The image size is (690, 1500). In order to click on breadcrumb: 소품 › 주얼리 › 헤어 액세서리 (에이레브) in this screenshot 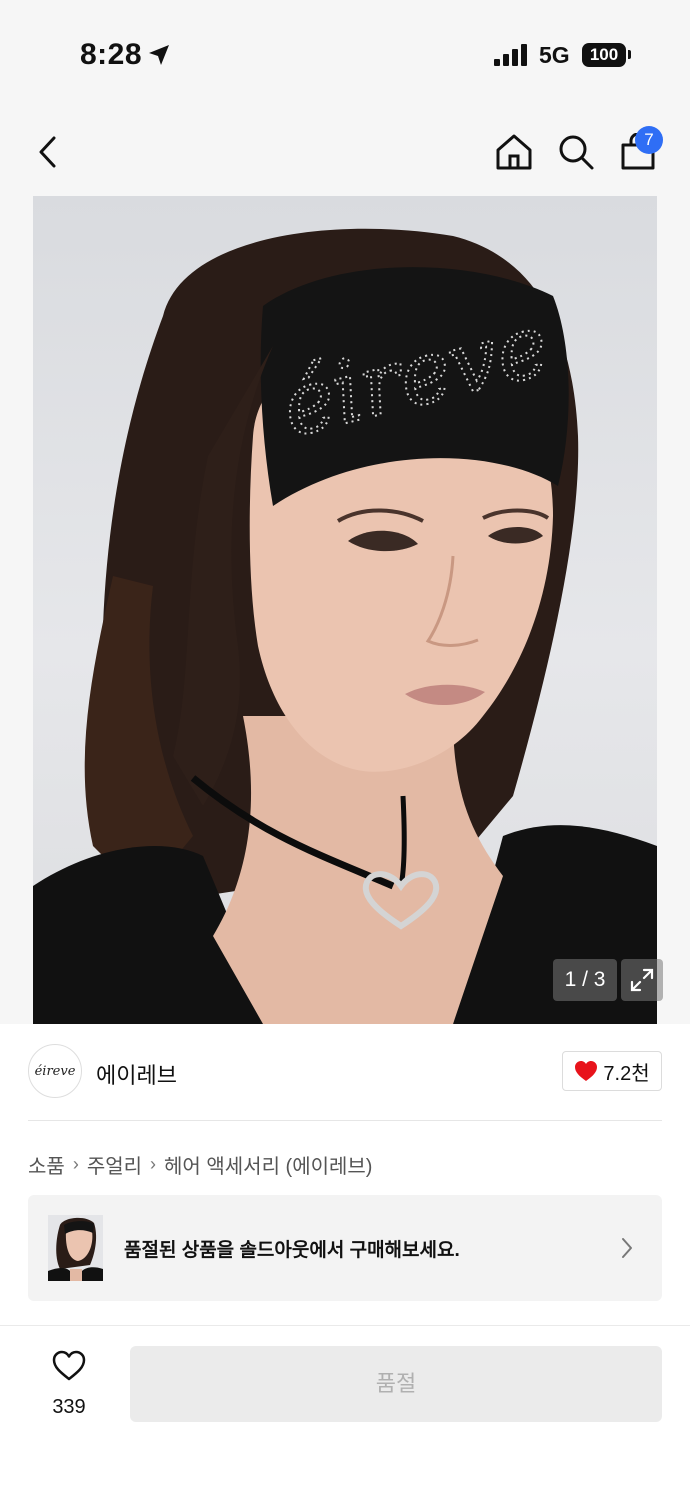, I will do `click(200, 1164)`.